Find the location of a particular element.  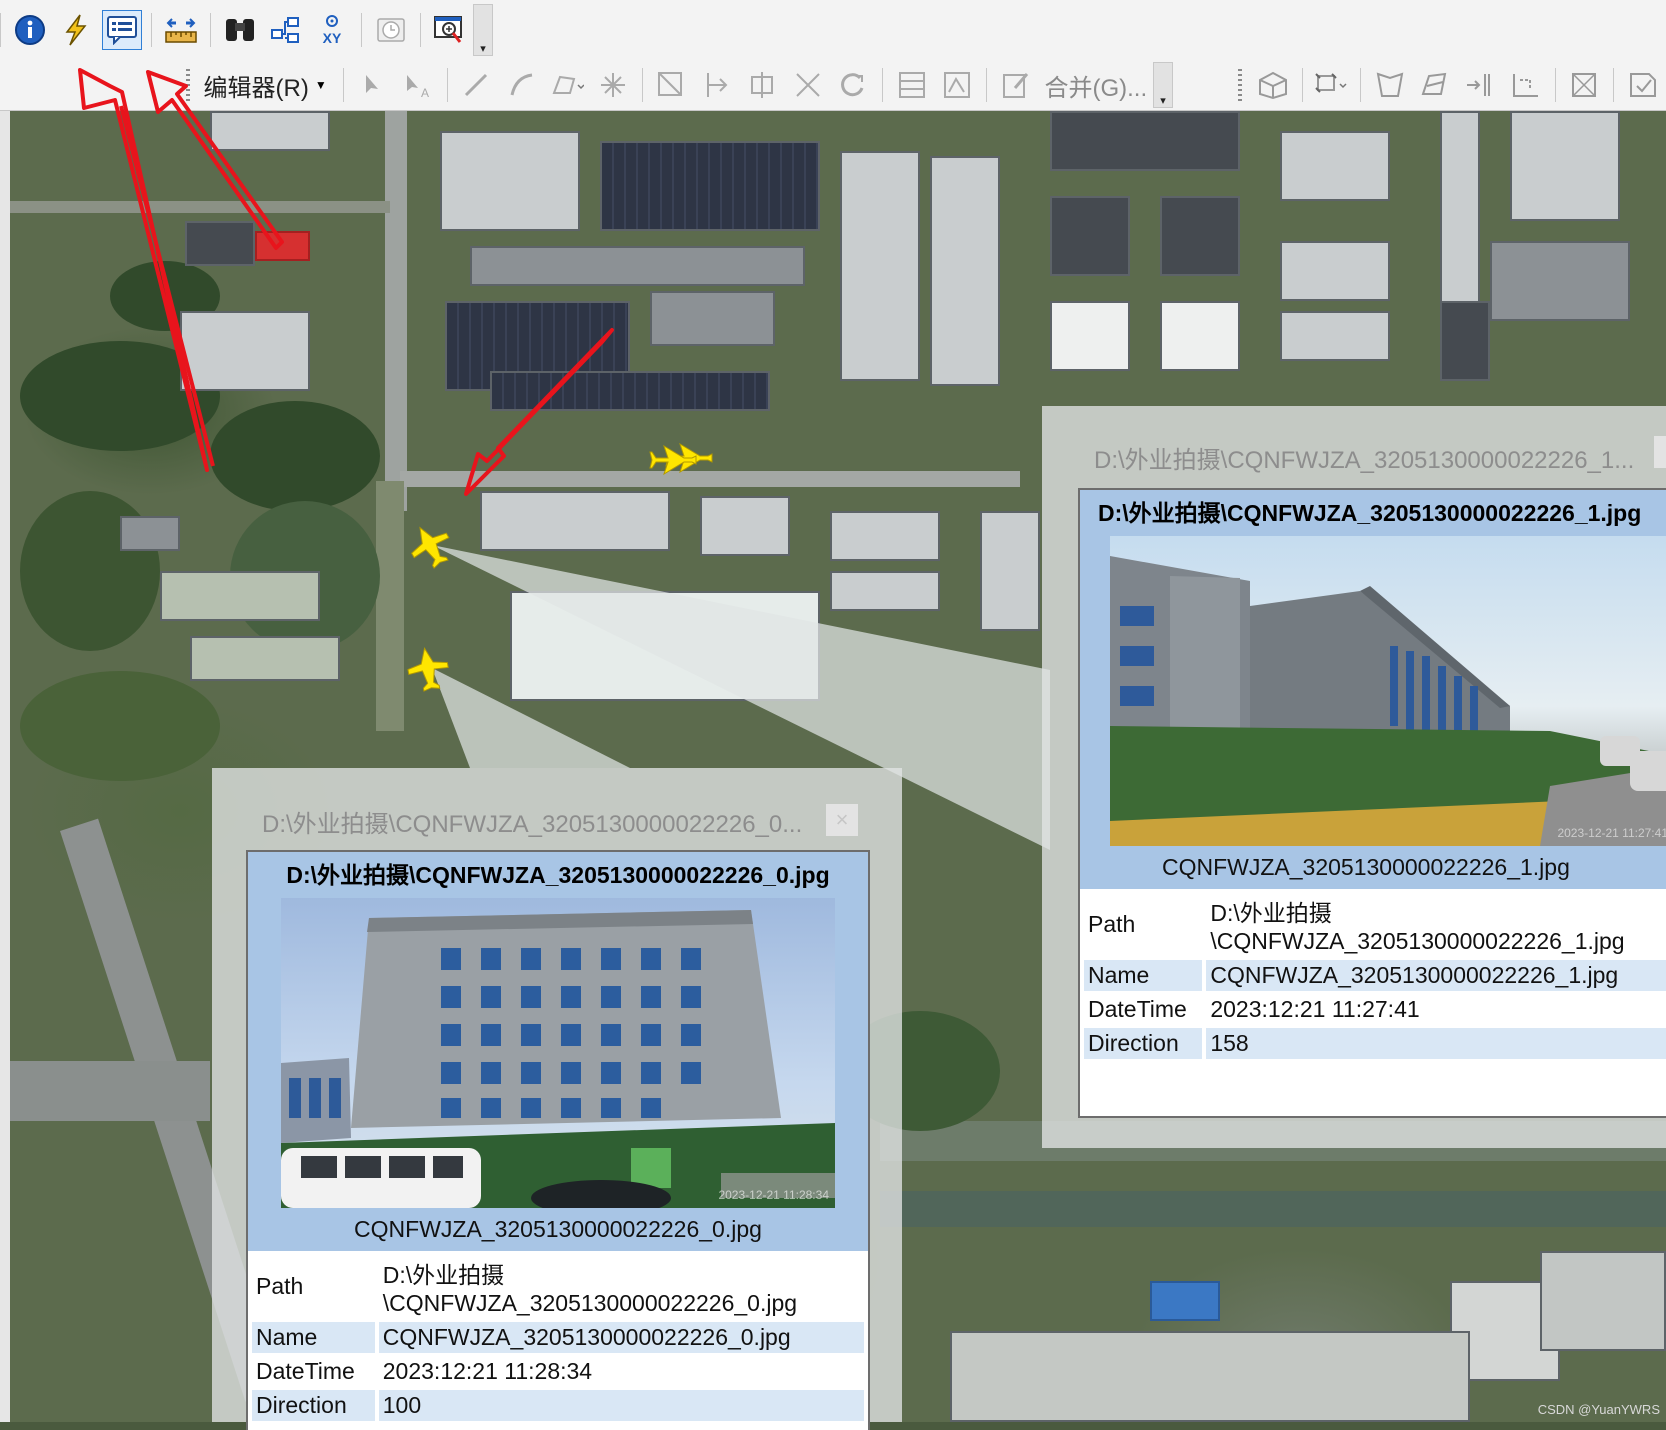

road is located at coordinates (396, 311).